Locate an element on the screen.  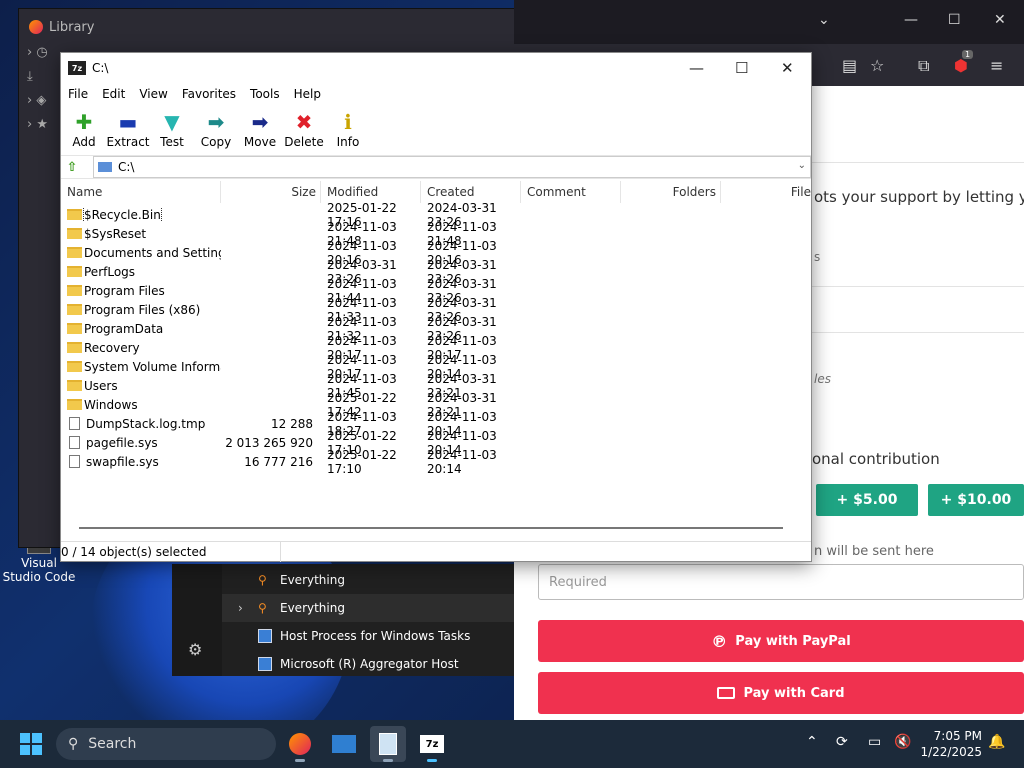
amount-5-button: + $5.00 is located at coordinates (867, 500).